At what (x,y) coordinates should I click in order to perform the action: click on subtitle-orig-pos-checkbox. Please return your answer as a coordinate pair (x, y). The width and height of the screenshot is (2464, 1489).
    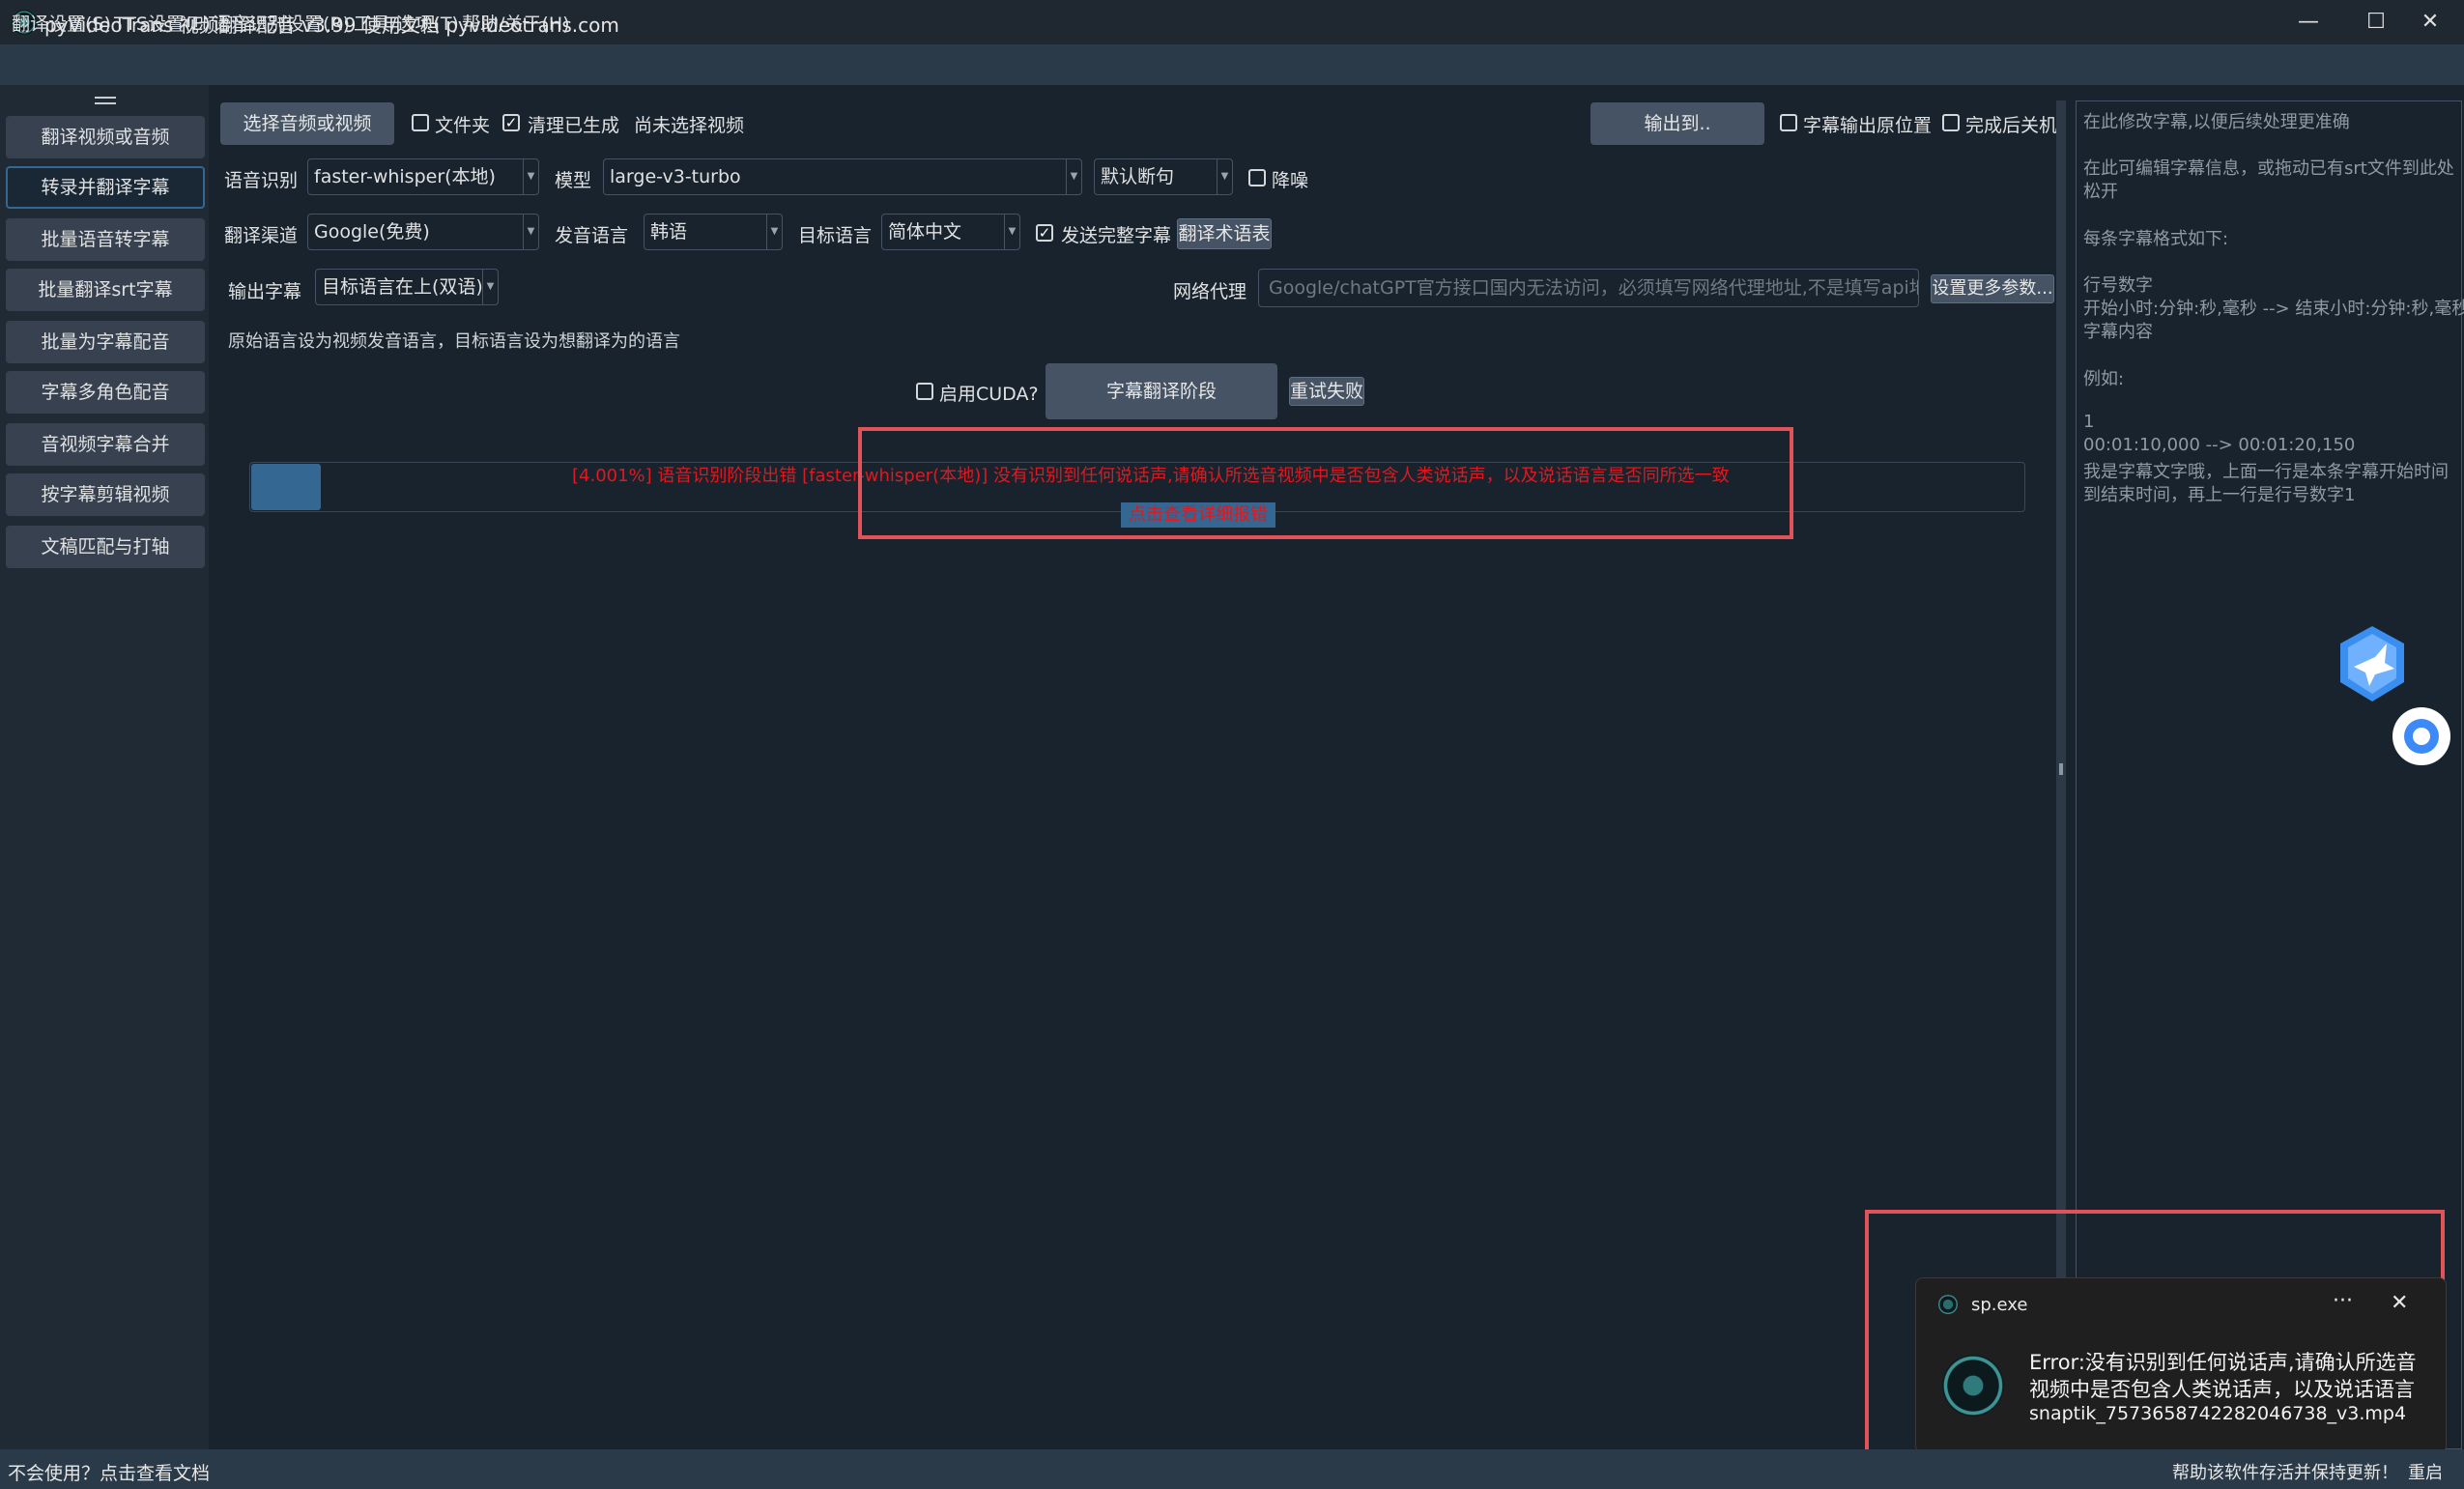
    Looking at the image, I should click on (1788, 122).